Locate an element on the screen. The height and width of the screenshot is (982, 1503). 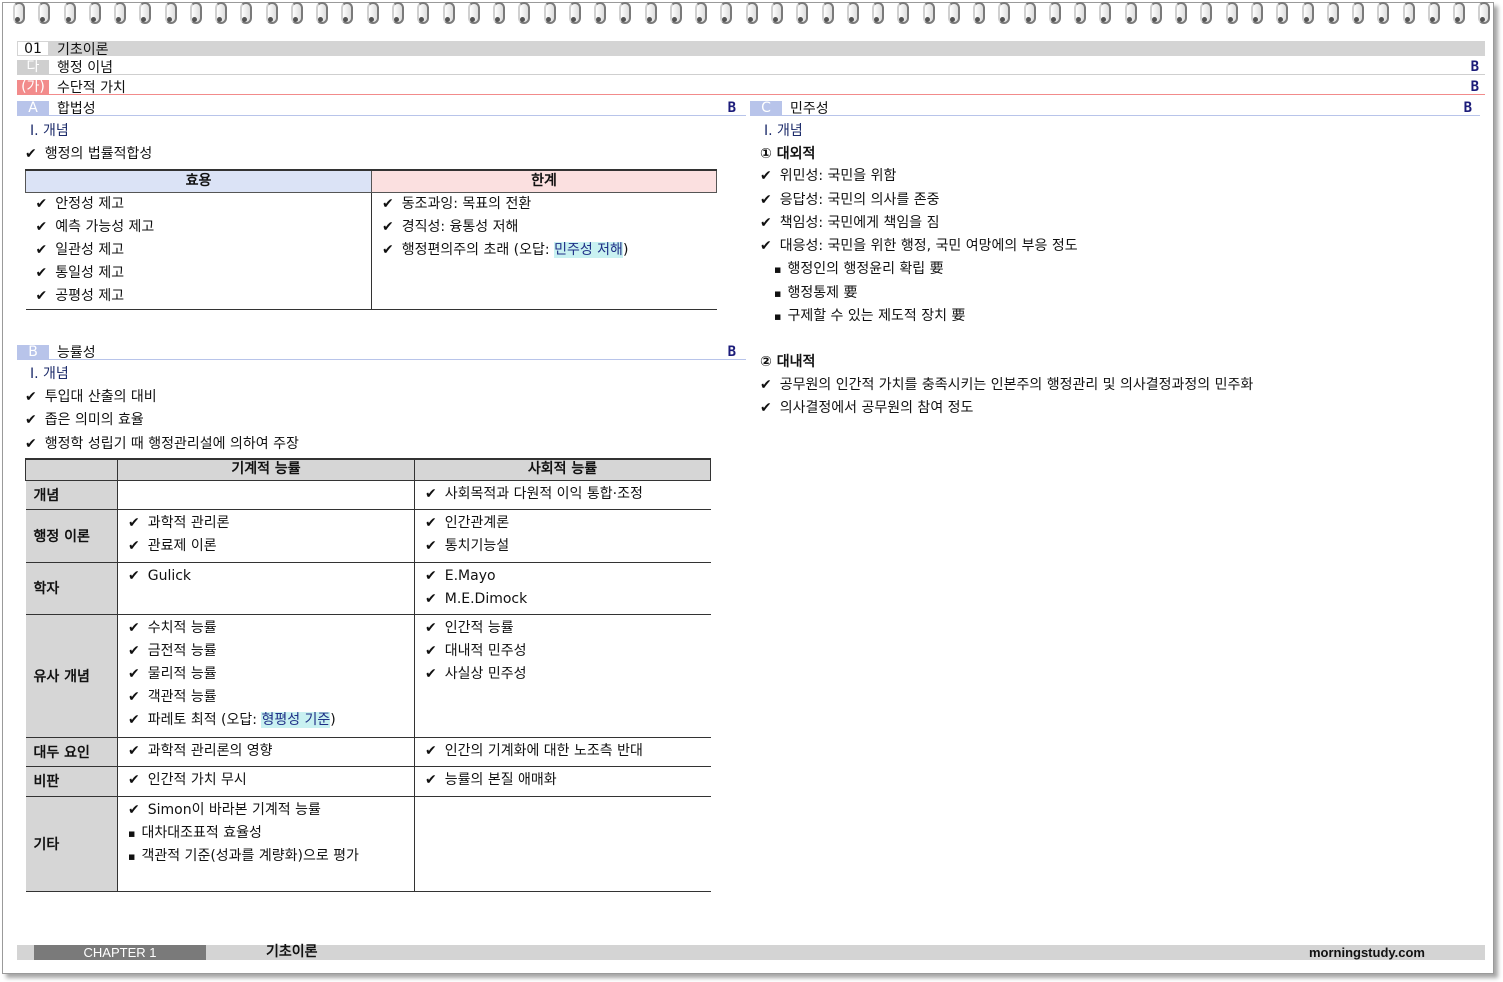
mechanical-item: 파레토 최적 (오답: 형평성 기준) is located at coordinates (267, 720).